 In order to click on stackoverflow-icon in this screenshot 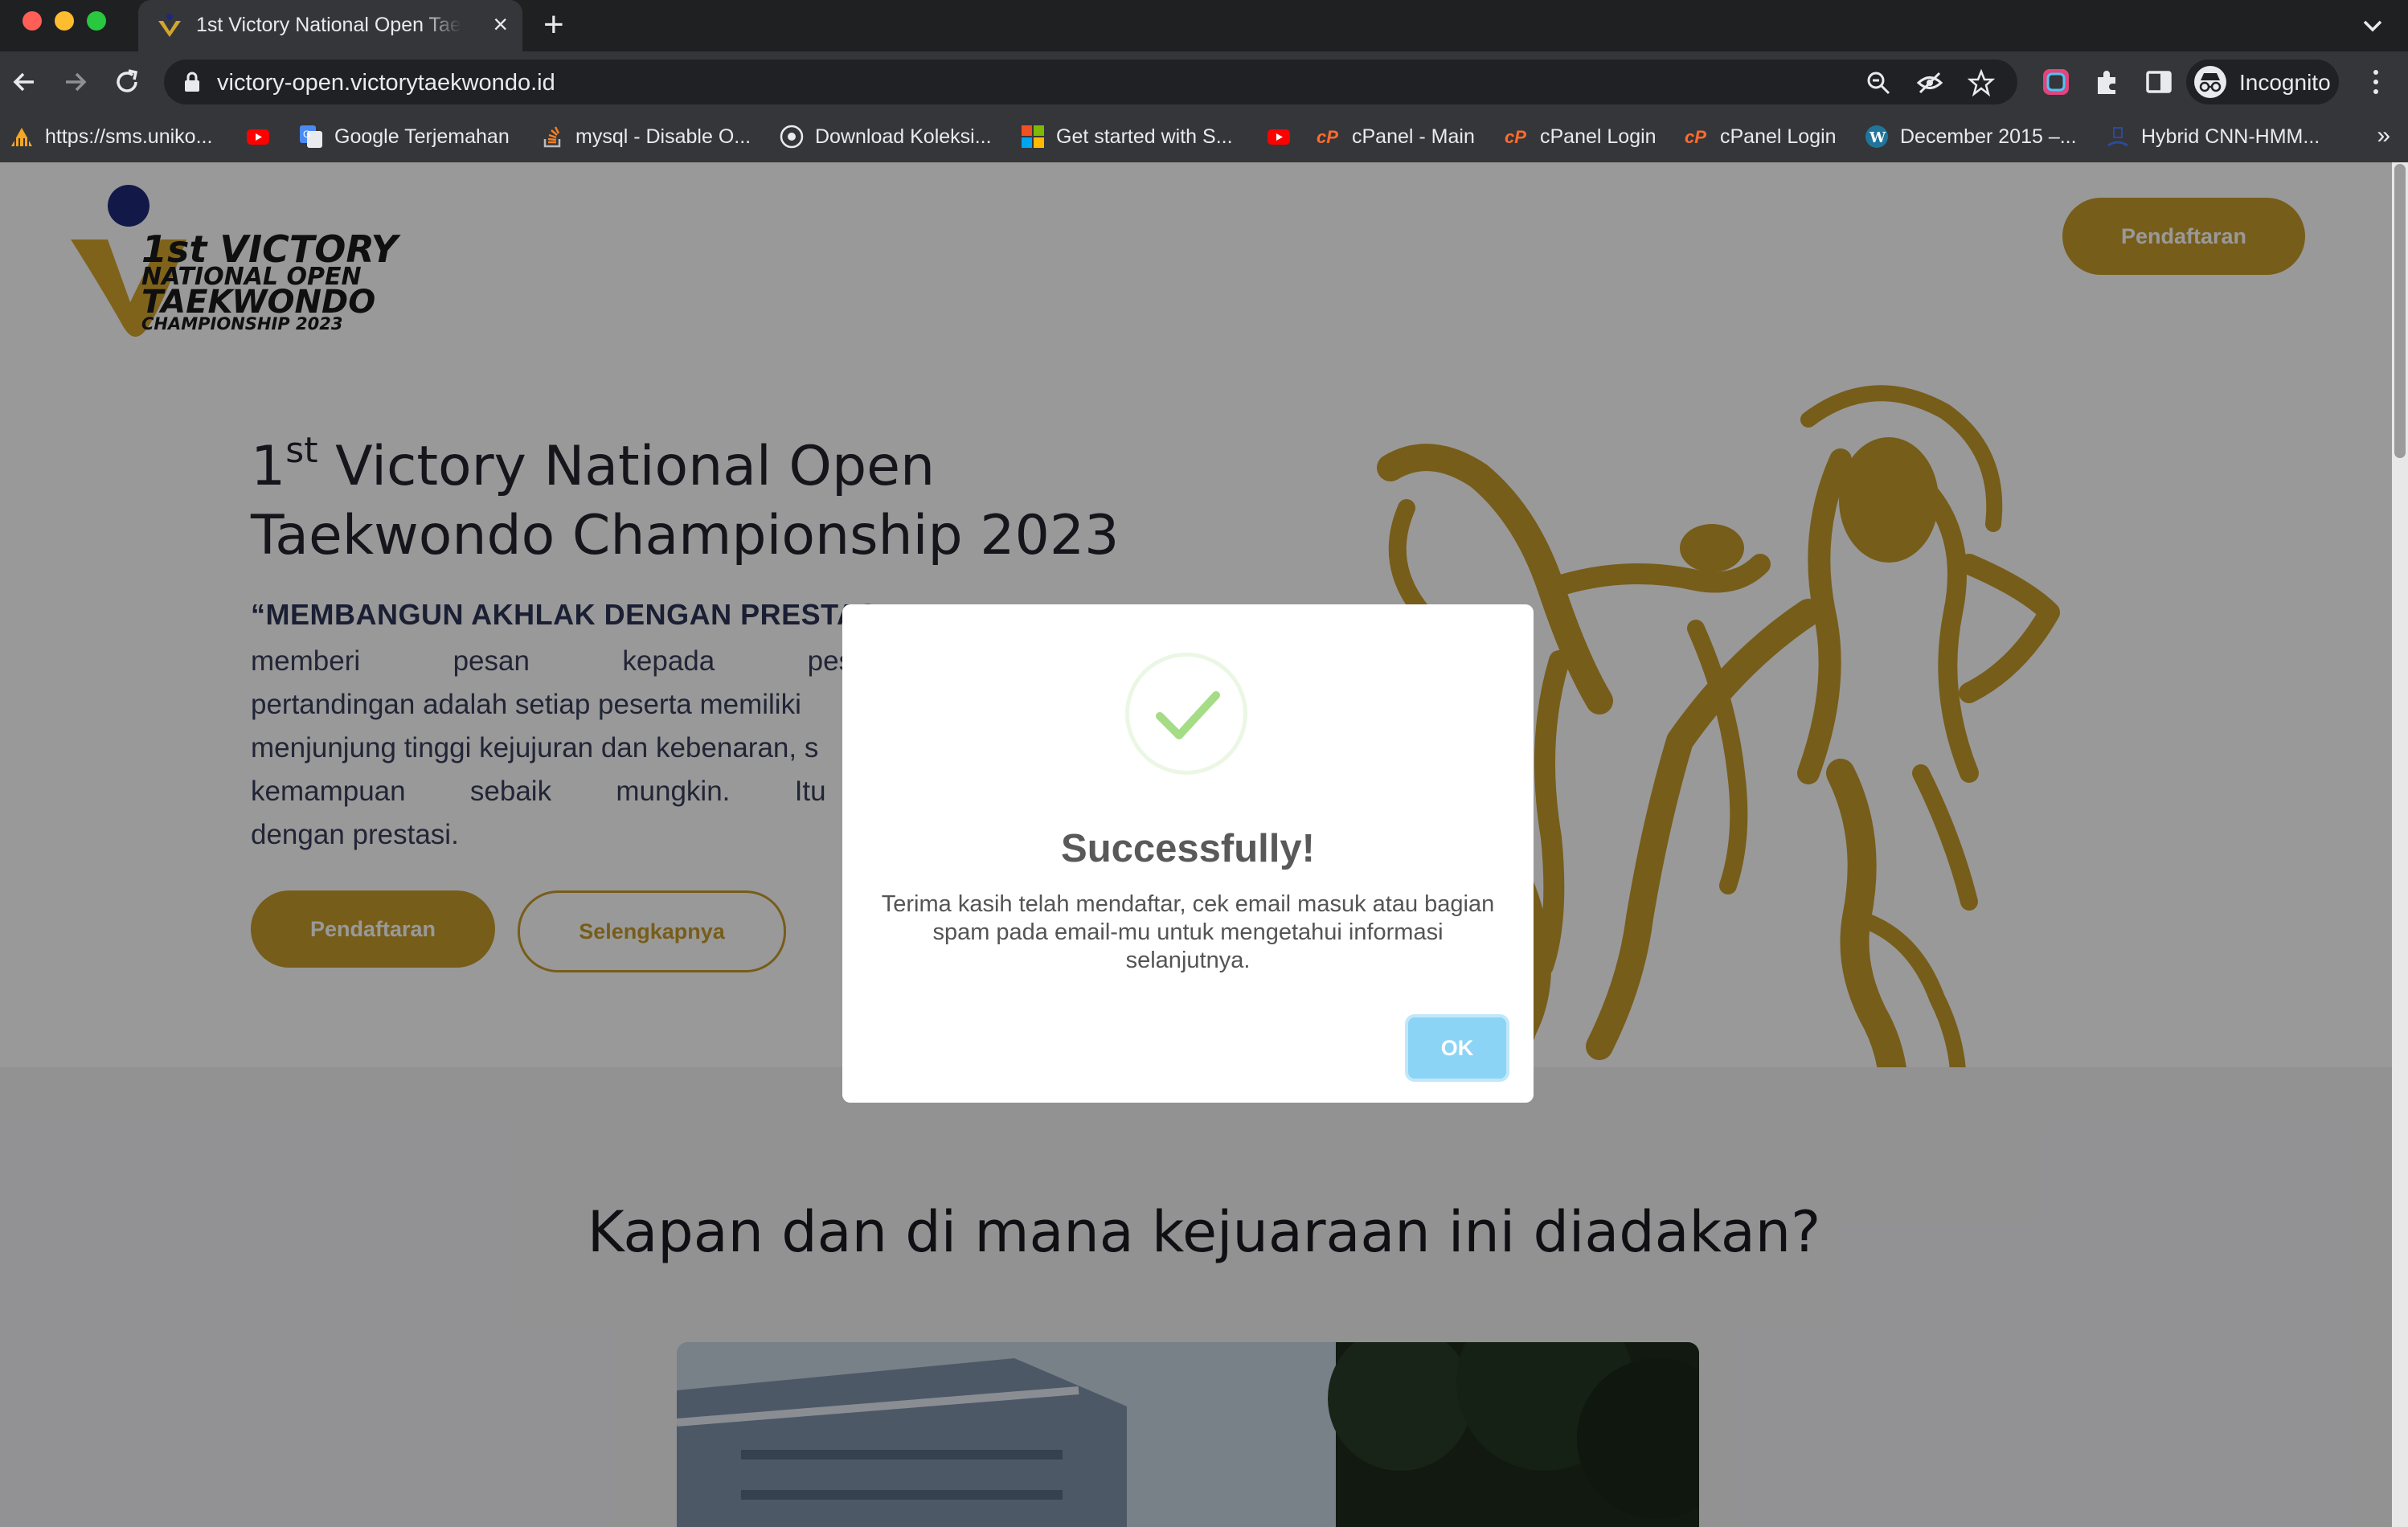, I will do `click(552, 137)`.